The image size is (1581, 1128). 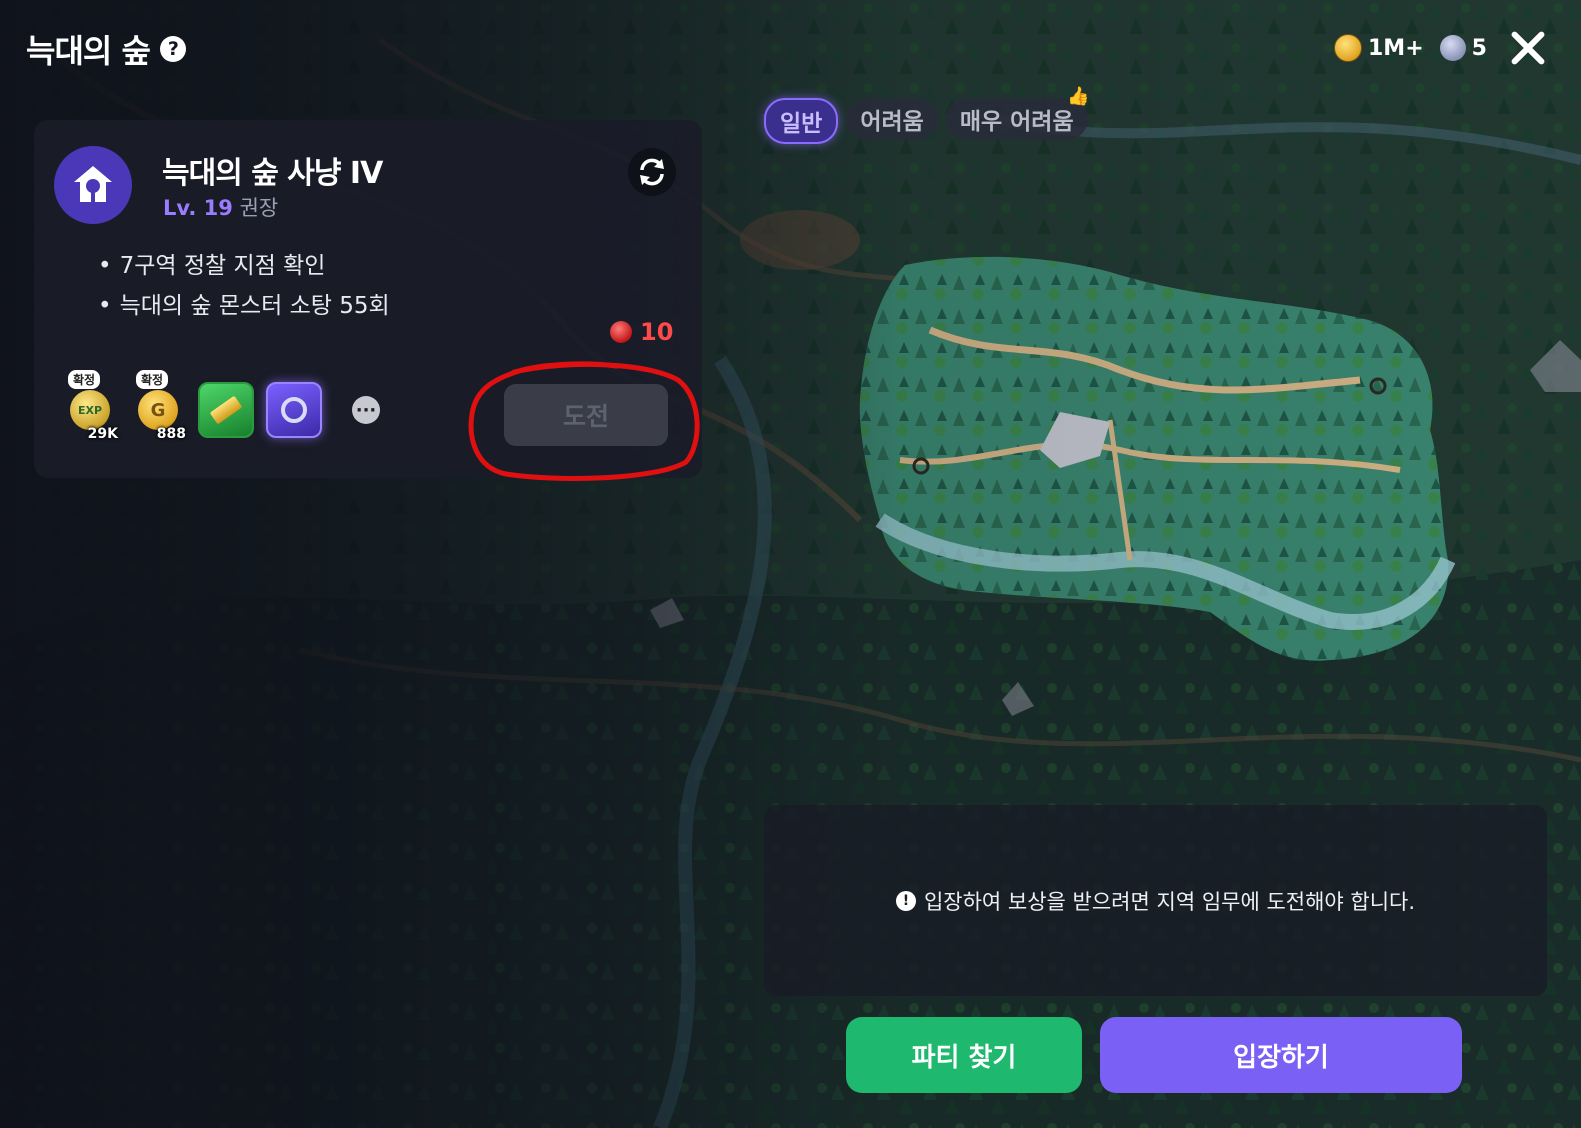 What do you see at coordinates (1078, 96) in the screenshot?
I see `thumbs-up-icon: 👍` at bounding box center [1078, 96].